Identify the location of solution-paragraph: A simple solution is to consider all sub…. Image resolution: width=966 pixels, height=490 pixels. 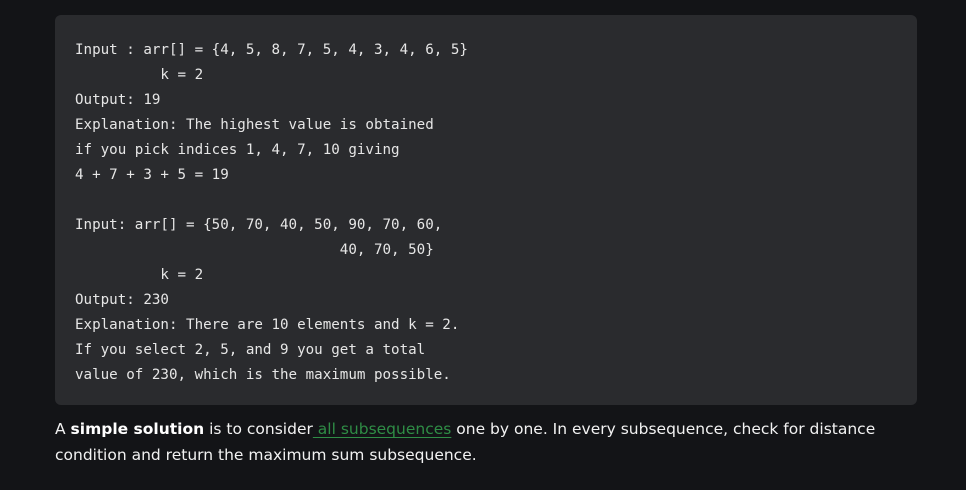
(495, 442).